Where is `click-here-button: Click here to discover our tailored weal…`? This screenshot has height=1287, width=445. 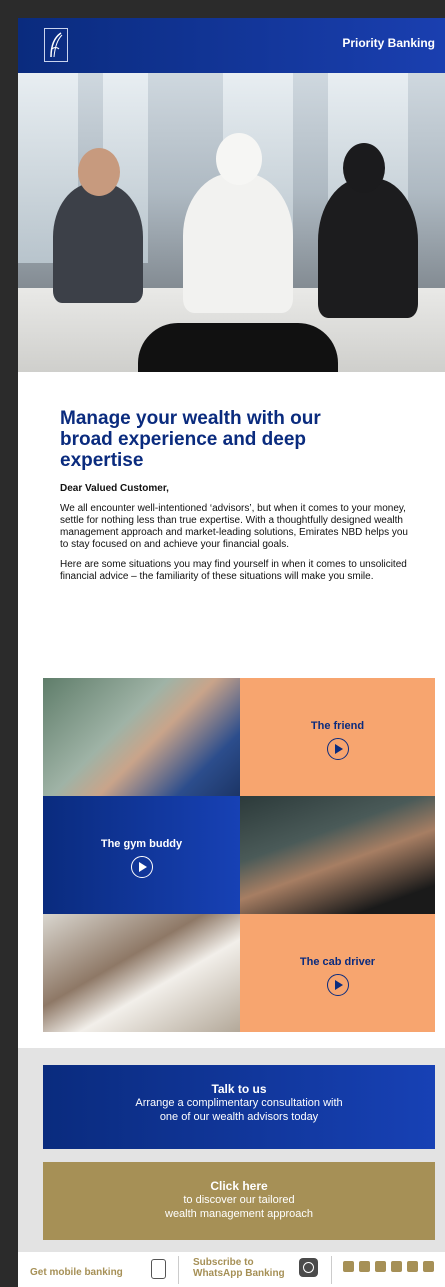
click-here-button: Click here to discover our tailored weal… is located at coordinates (239, 1201).